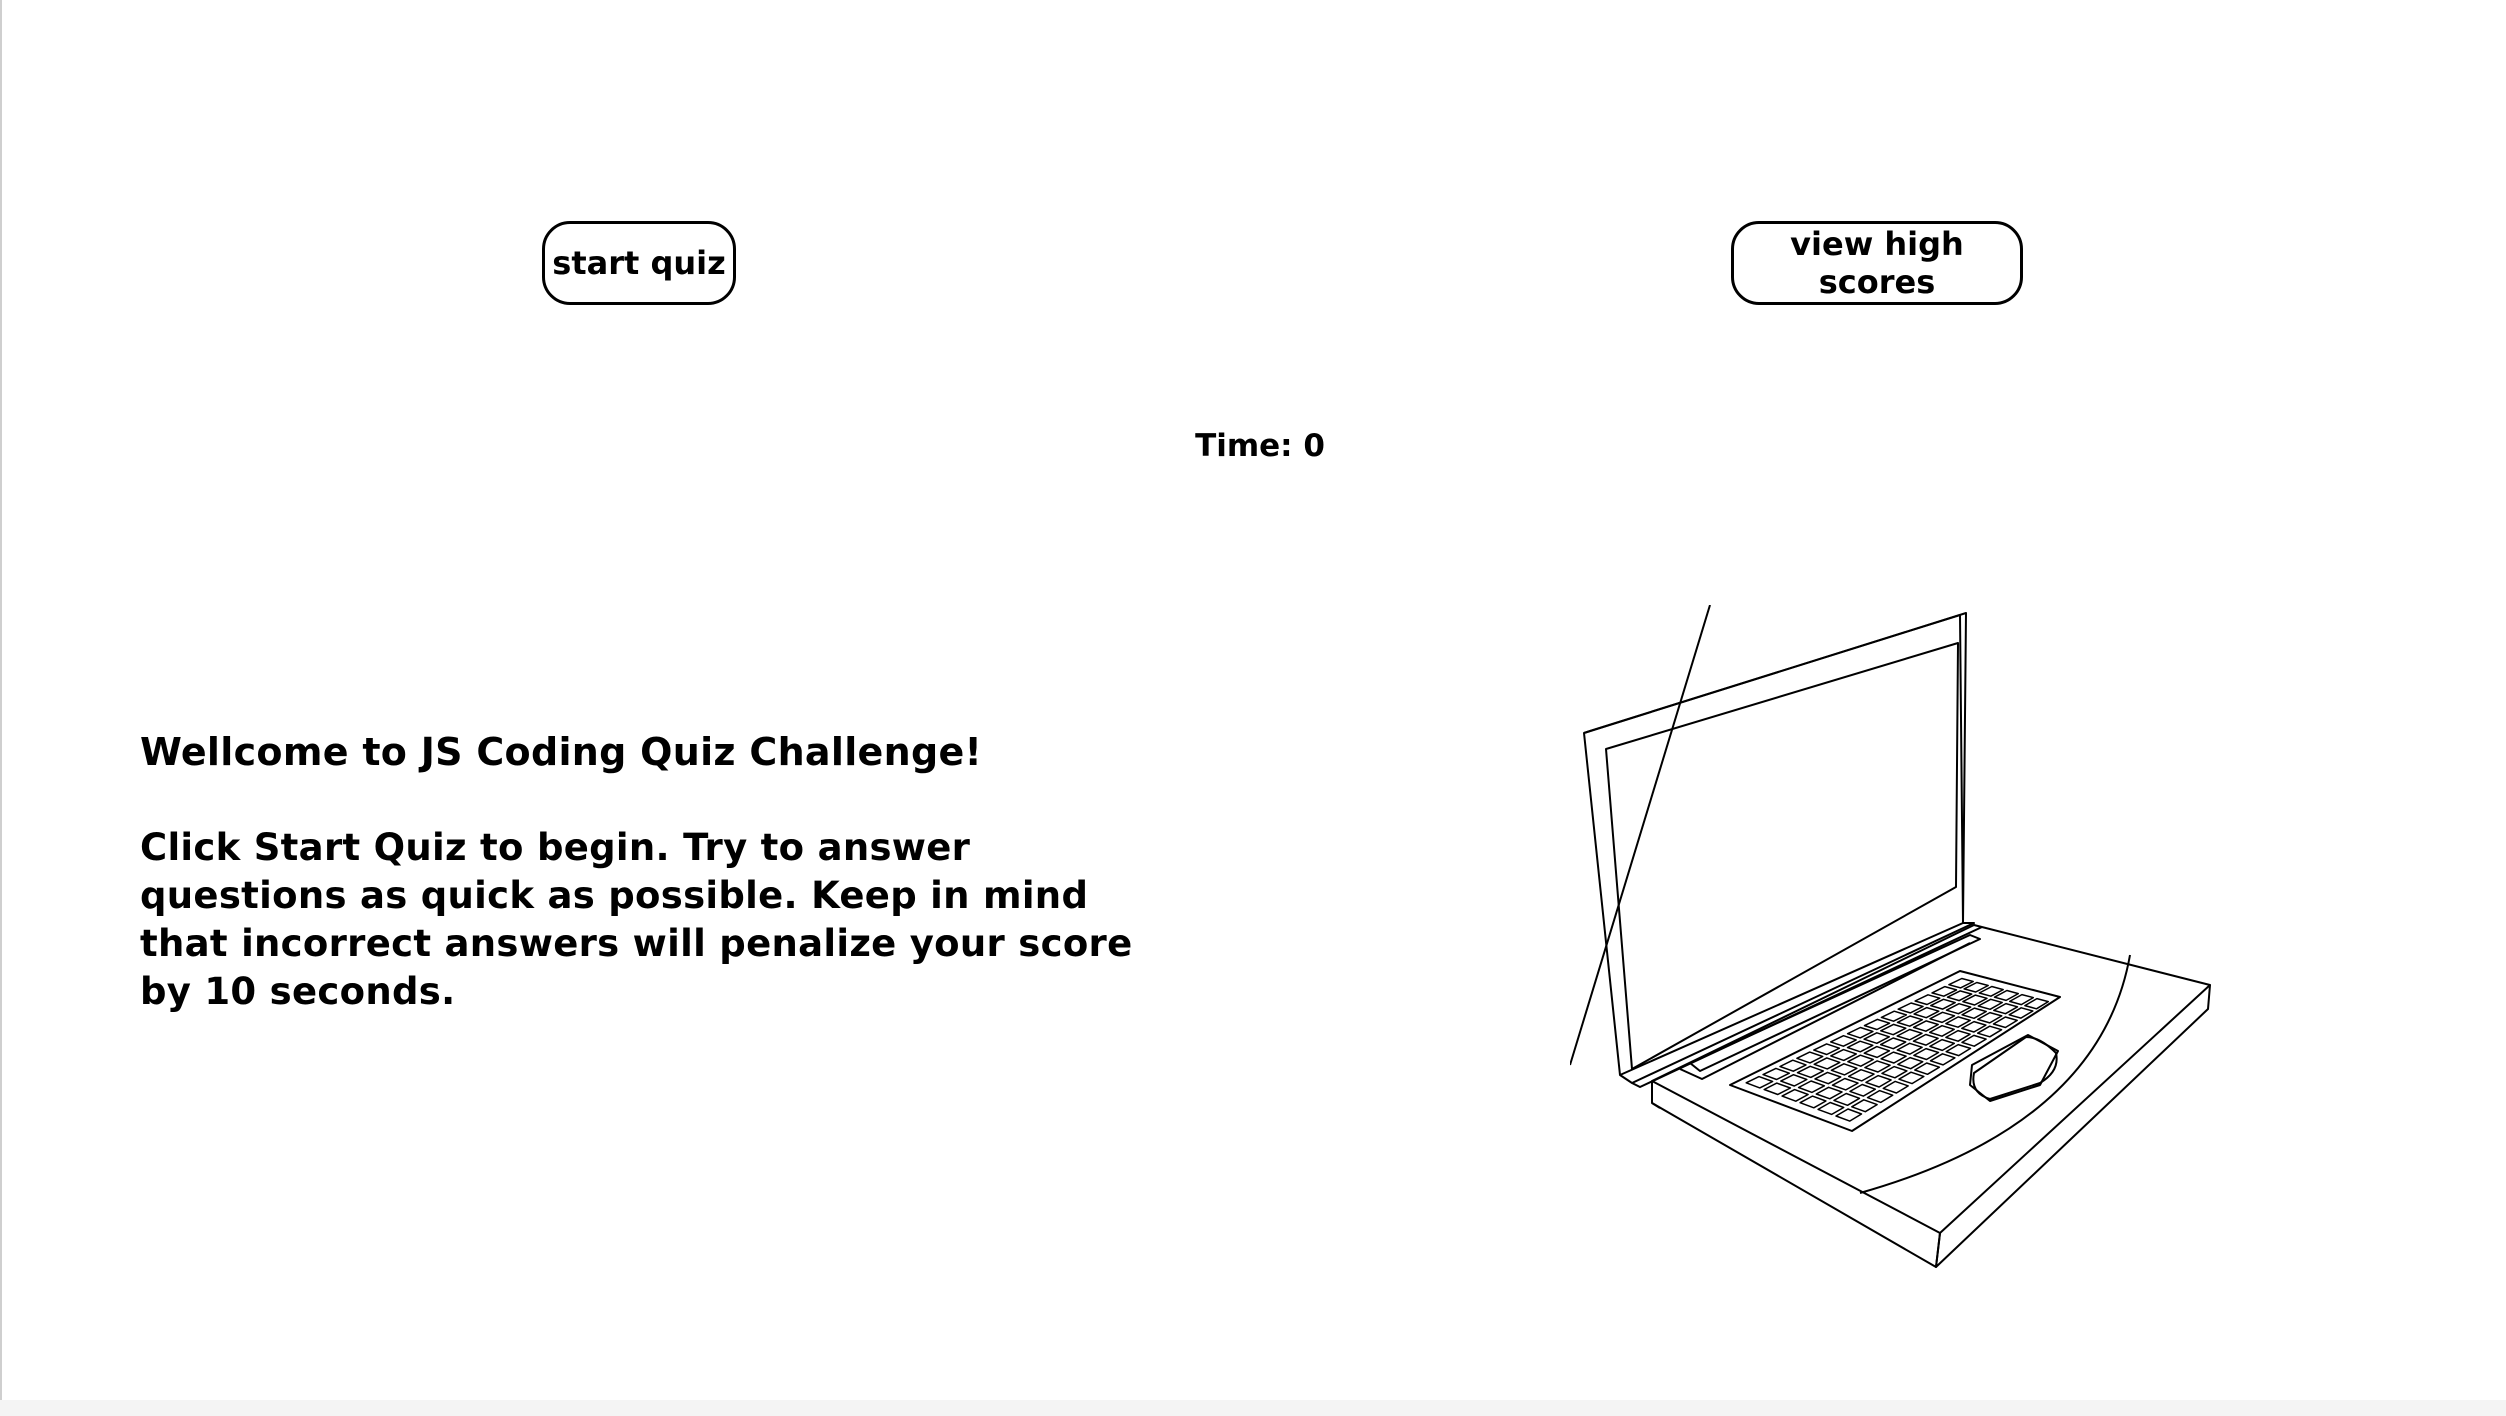 This screenshot has height=1416, width=2506. What do you see at coordinates (1253, 1408) in the screenshot?
I see `window-bottom-strip` at bounding box center [1253, 1408].